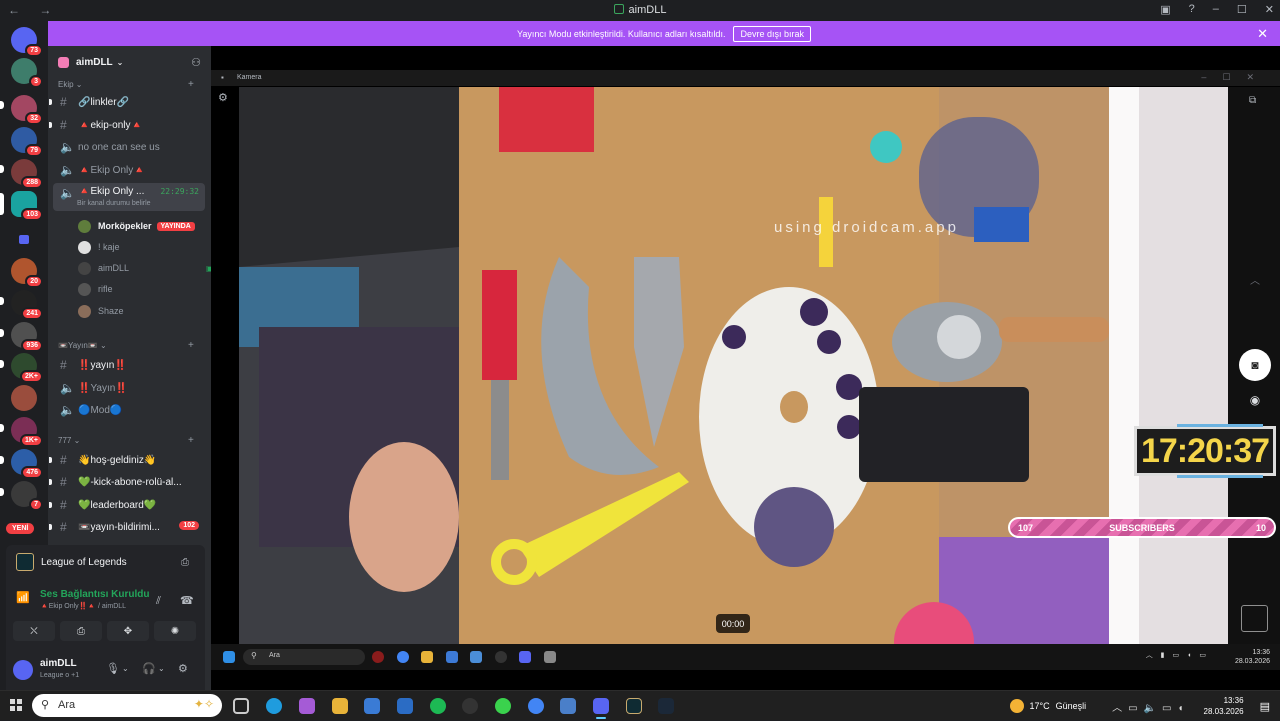 This screenshot has width=1280, height=721. What do you see at coordinates (67, 410) in the screenshot?
I see `speaker-icon: 🔈` at bounding box center [67, 410].